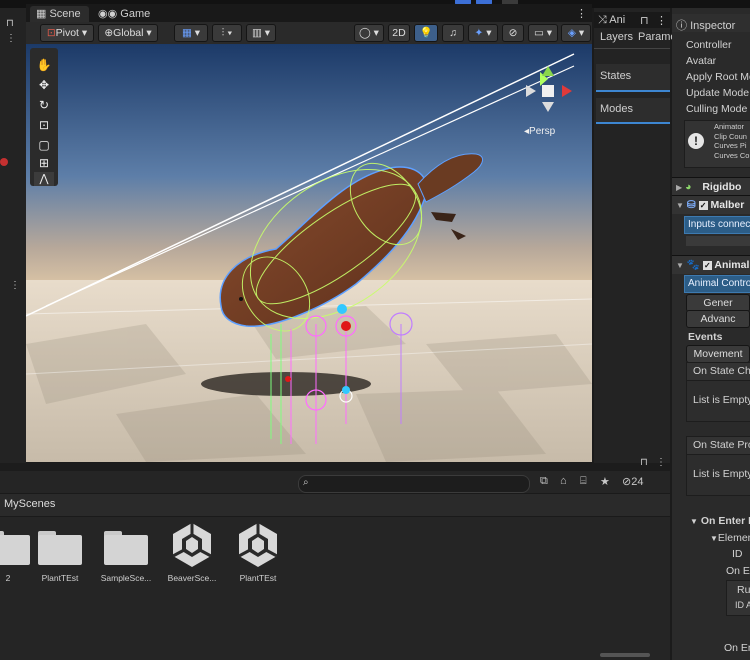 The height and width of the screenshot is (660, 750). I want to click on grid-snap-button: ▦ ▾, so click(191, 33).